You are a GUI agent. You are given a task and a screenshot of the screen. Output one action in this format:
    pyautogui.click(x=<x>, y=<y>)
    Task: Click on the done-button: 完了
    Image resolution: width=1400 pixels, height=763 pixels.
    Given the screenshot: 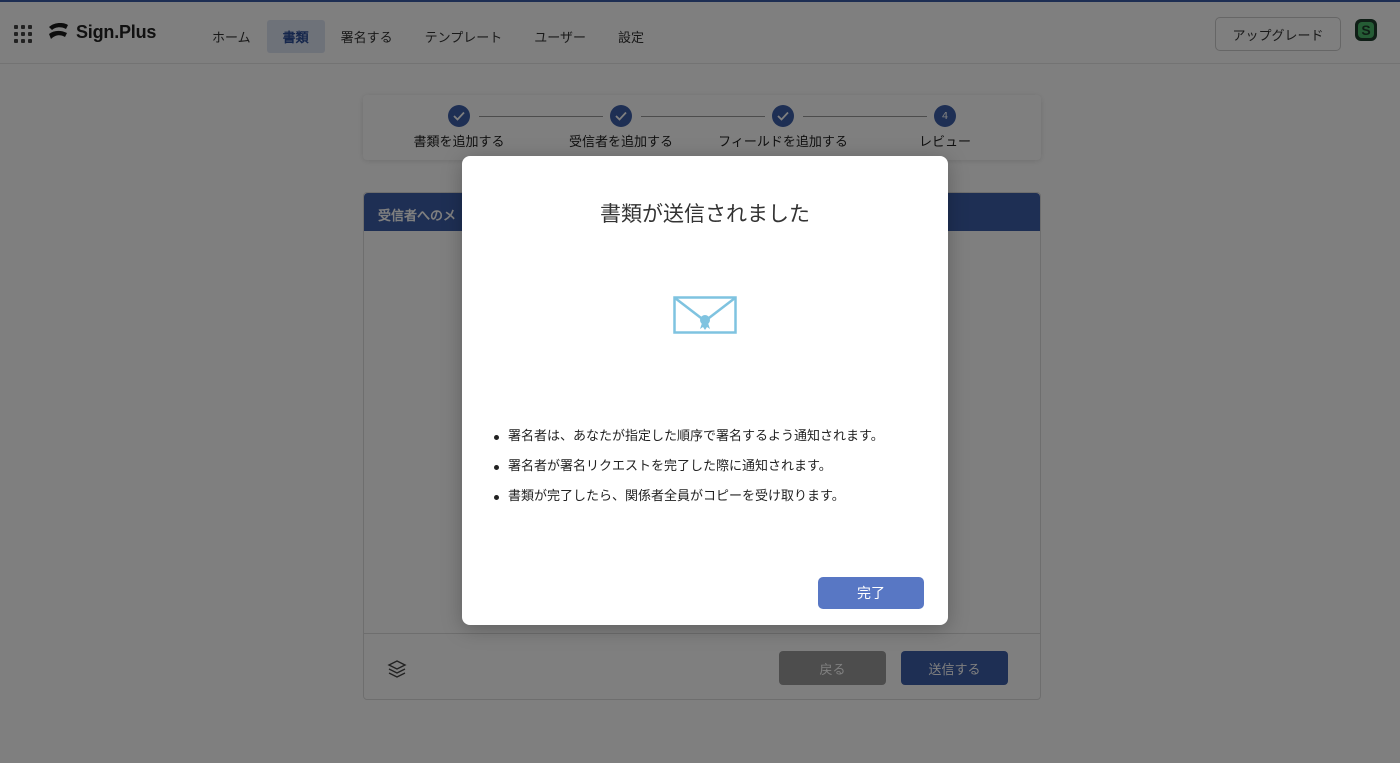 What is the action you would take?
    pyautogui.click(x=871, y=593)
    